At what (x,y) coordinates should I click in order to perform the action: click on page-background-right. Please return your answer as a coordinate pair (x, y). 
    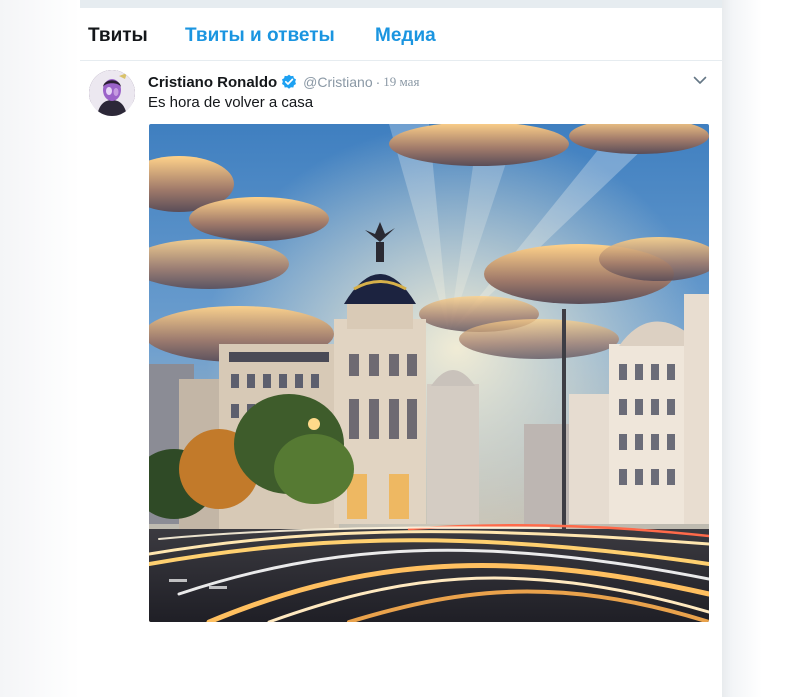
    Looking at the image, I should click on (754, 348).